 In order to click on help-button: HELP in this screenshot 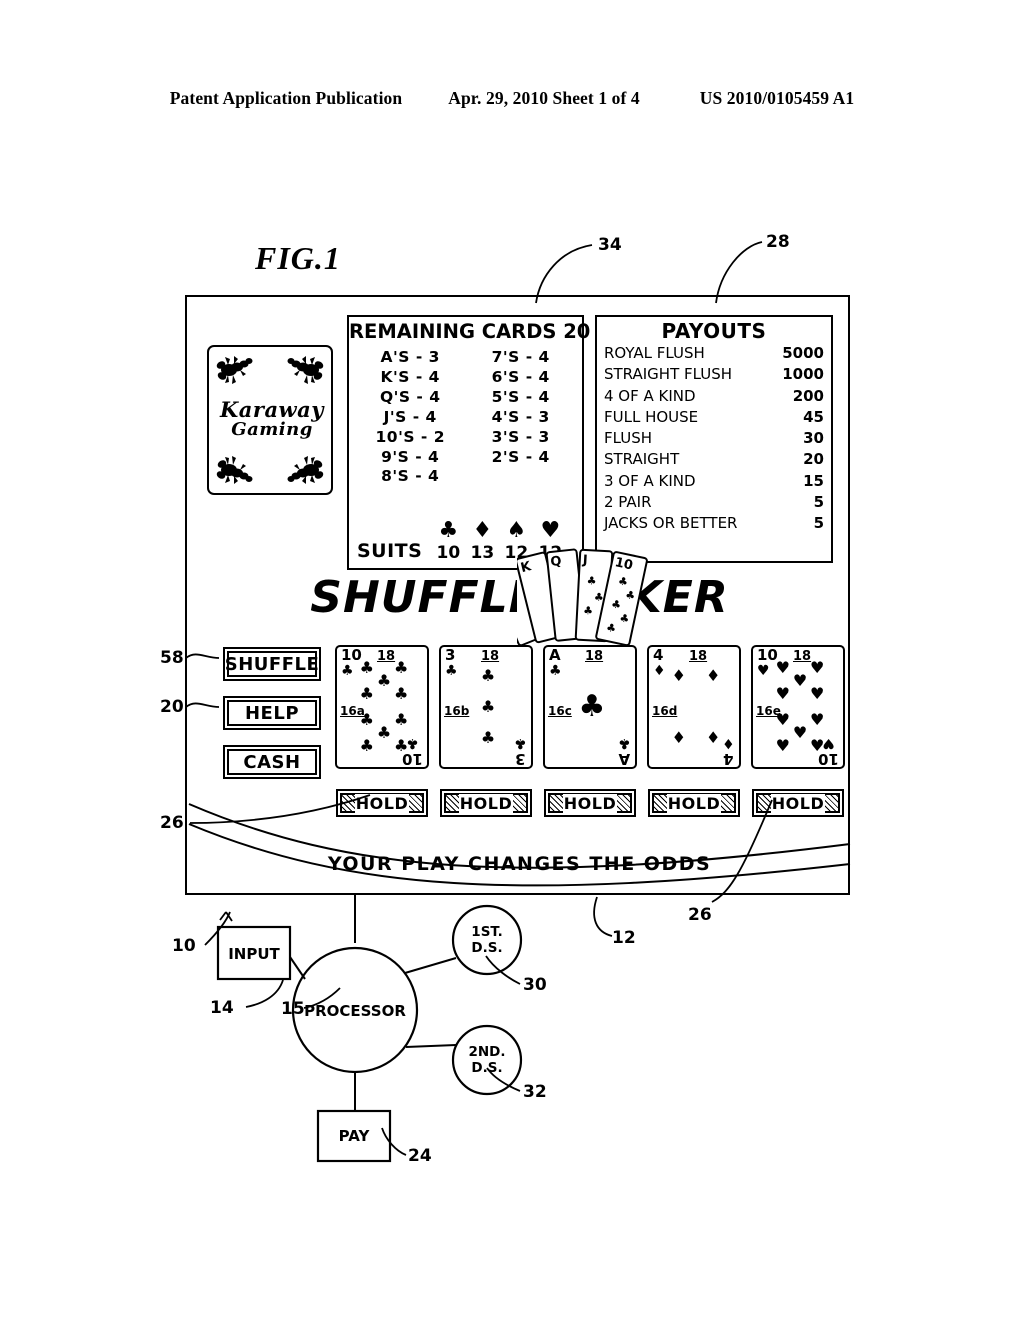, I will do `click(272, 713)`.